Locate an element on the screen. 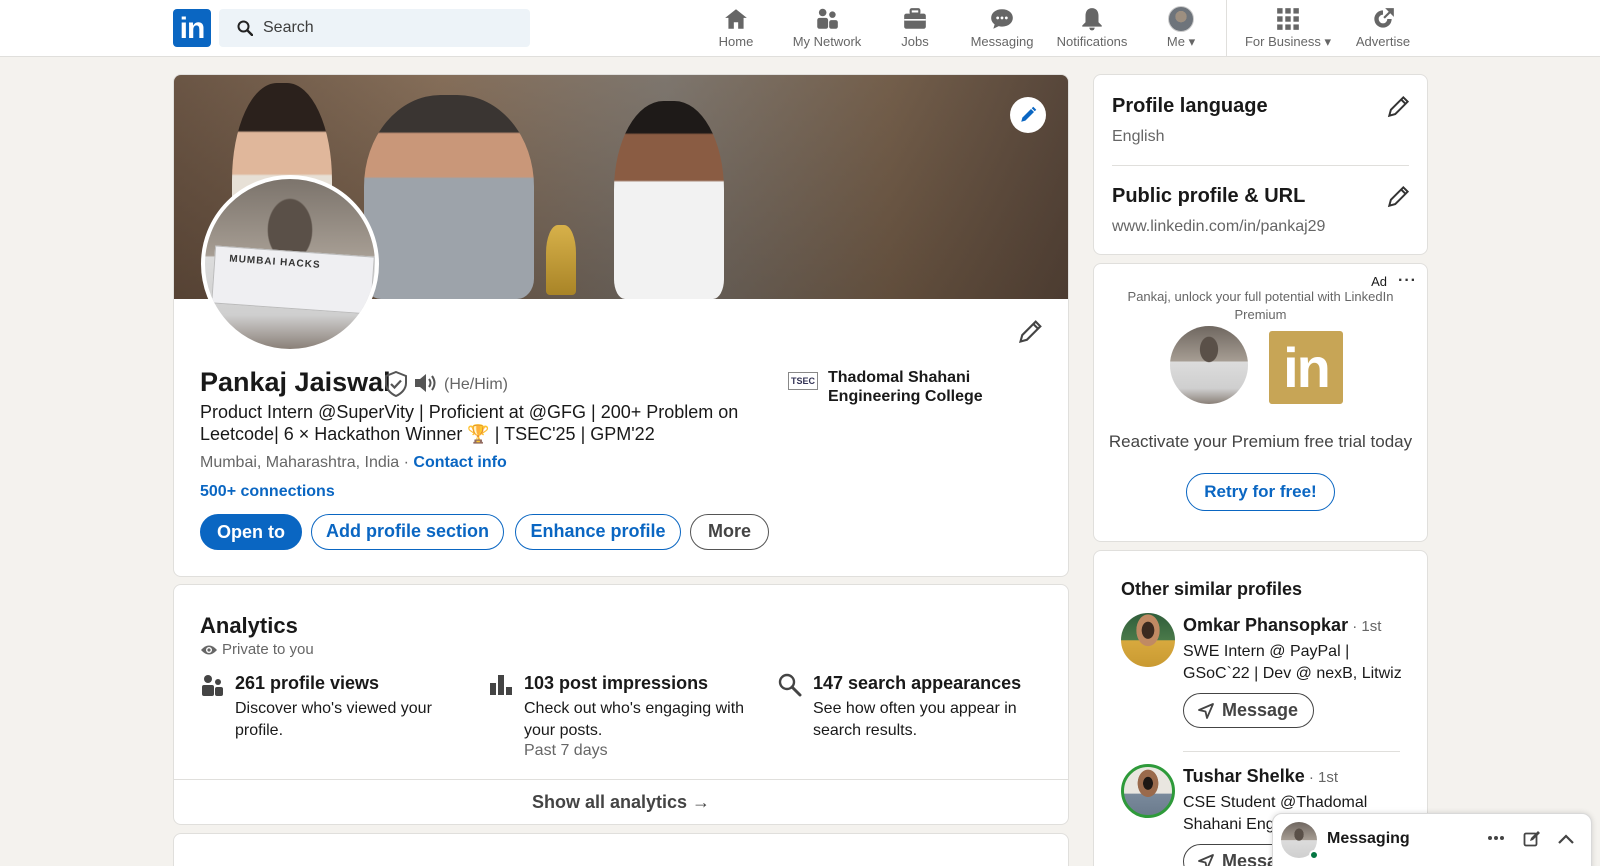  nav-me-label: Me ▾ is located at coordinates (1181, 41).